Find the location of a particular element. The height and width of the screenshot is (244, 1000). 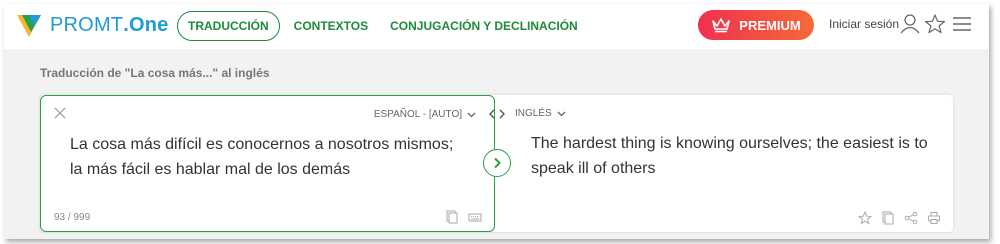

logo: PROMT.One is located at coordinates (92, 25).